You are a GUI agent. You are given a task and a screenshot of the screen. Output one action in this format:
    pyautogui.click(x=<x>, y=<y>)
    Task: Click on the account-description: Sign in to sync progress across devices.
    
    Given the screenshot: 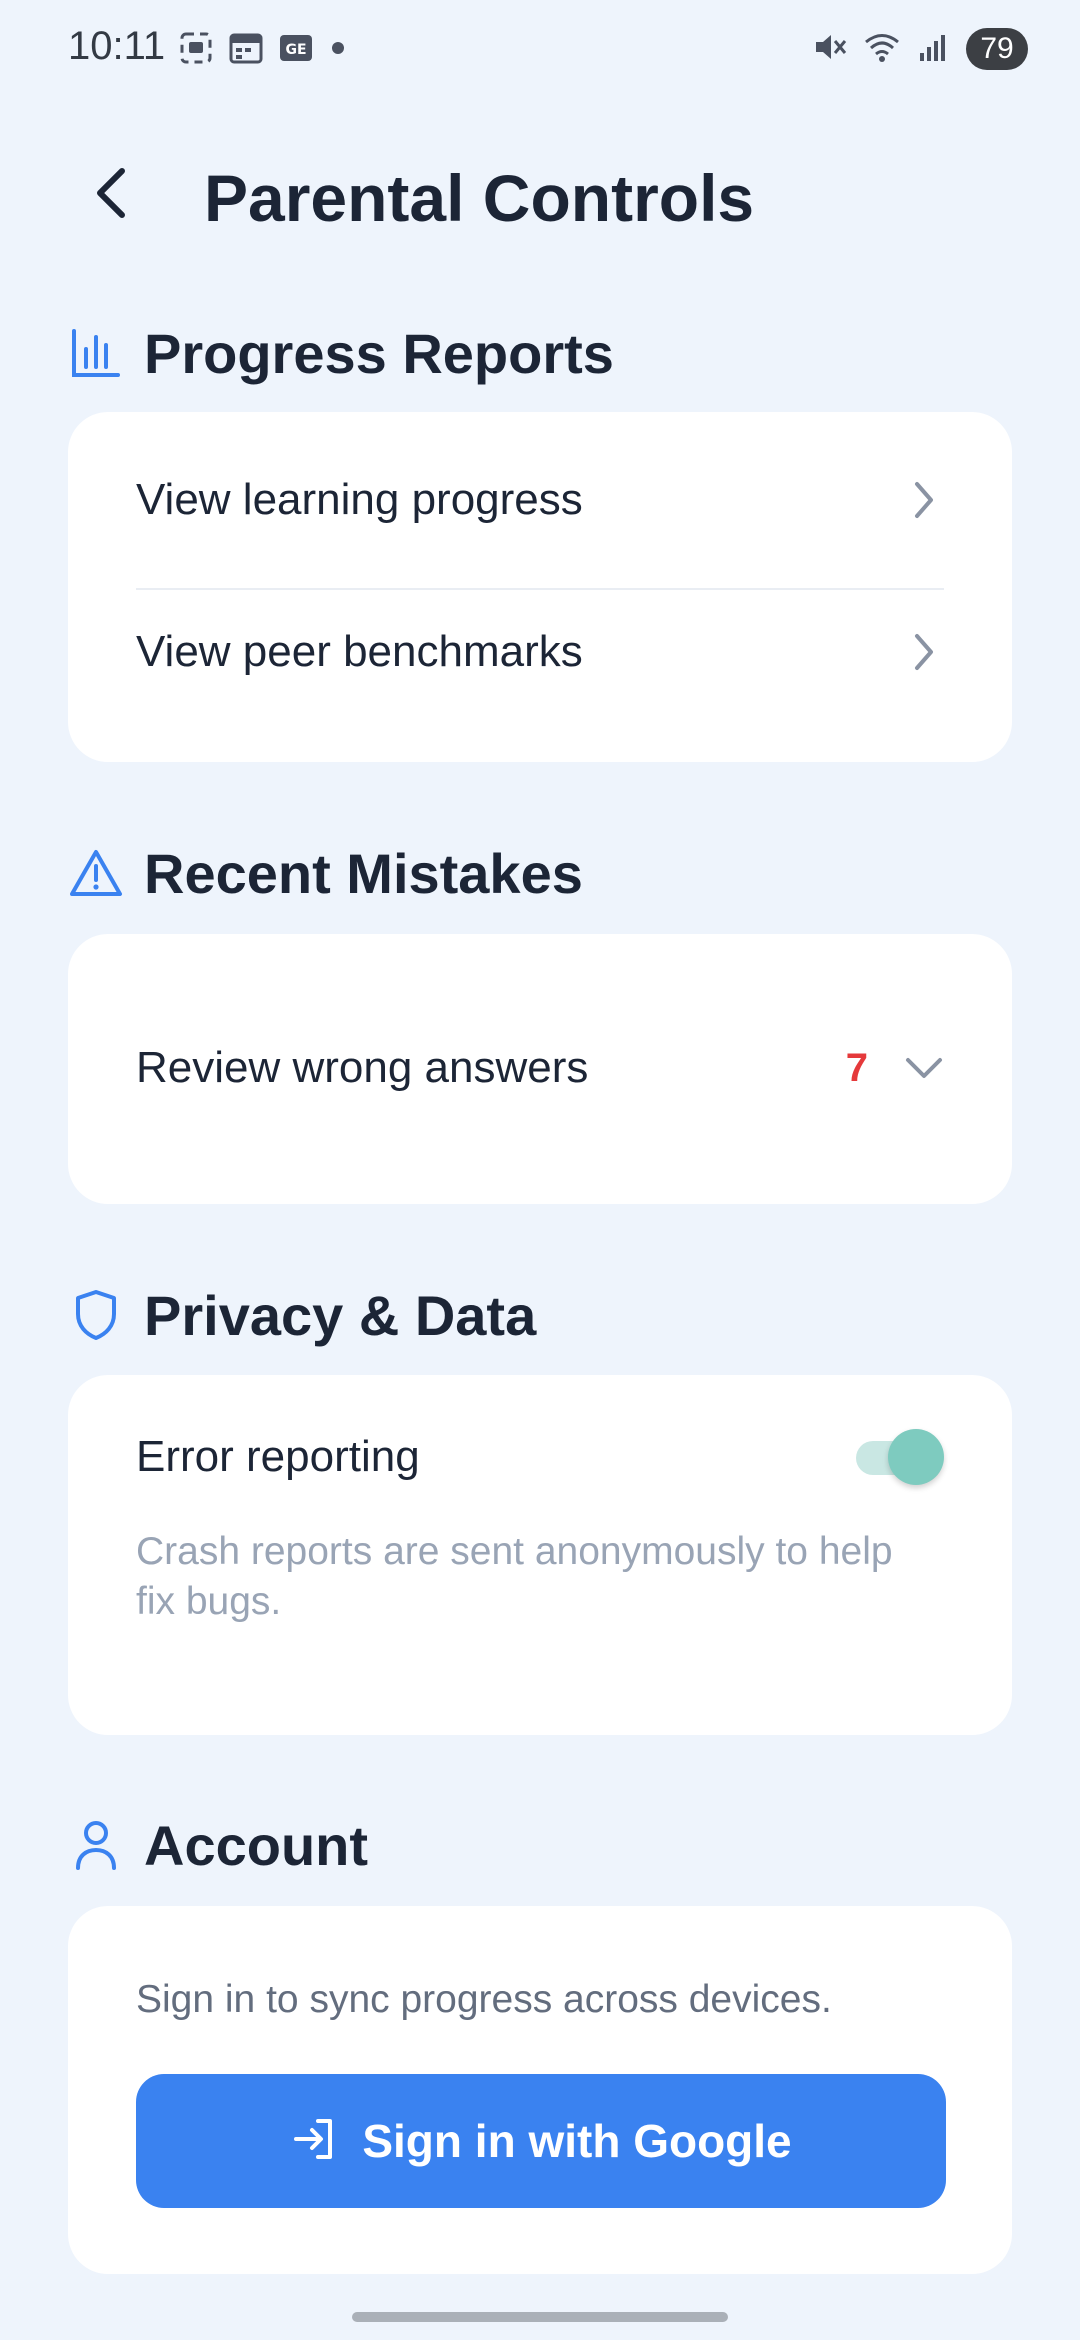 What is the action you would take?
    pyautogui.click(x=484, y=1999)
    